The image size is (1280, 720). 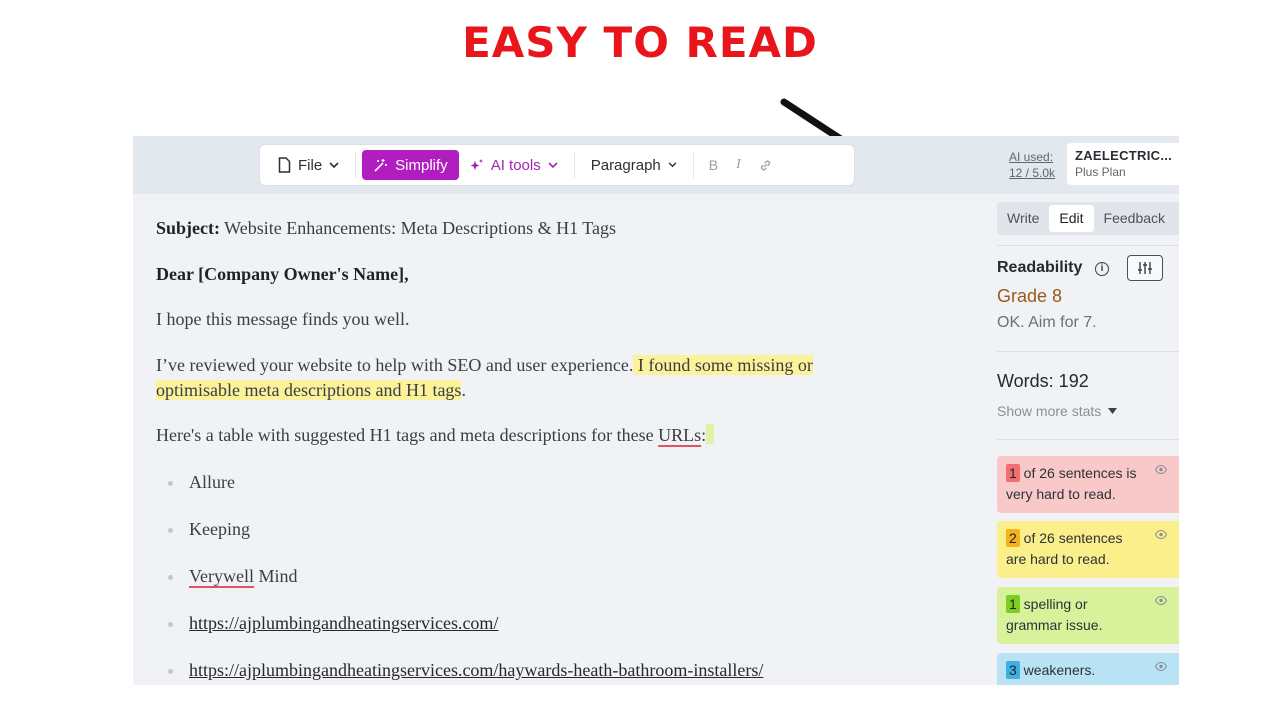 I want to click on italic-button: I, so click(x=738, y=165).